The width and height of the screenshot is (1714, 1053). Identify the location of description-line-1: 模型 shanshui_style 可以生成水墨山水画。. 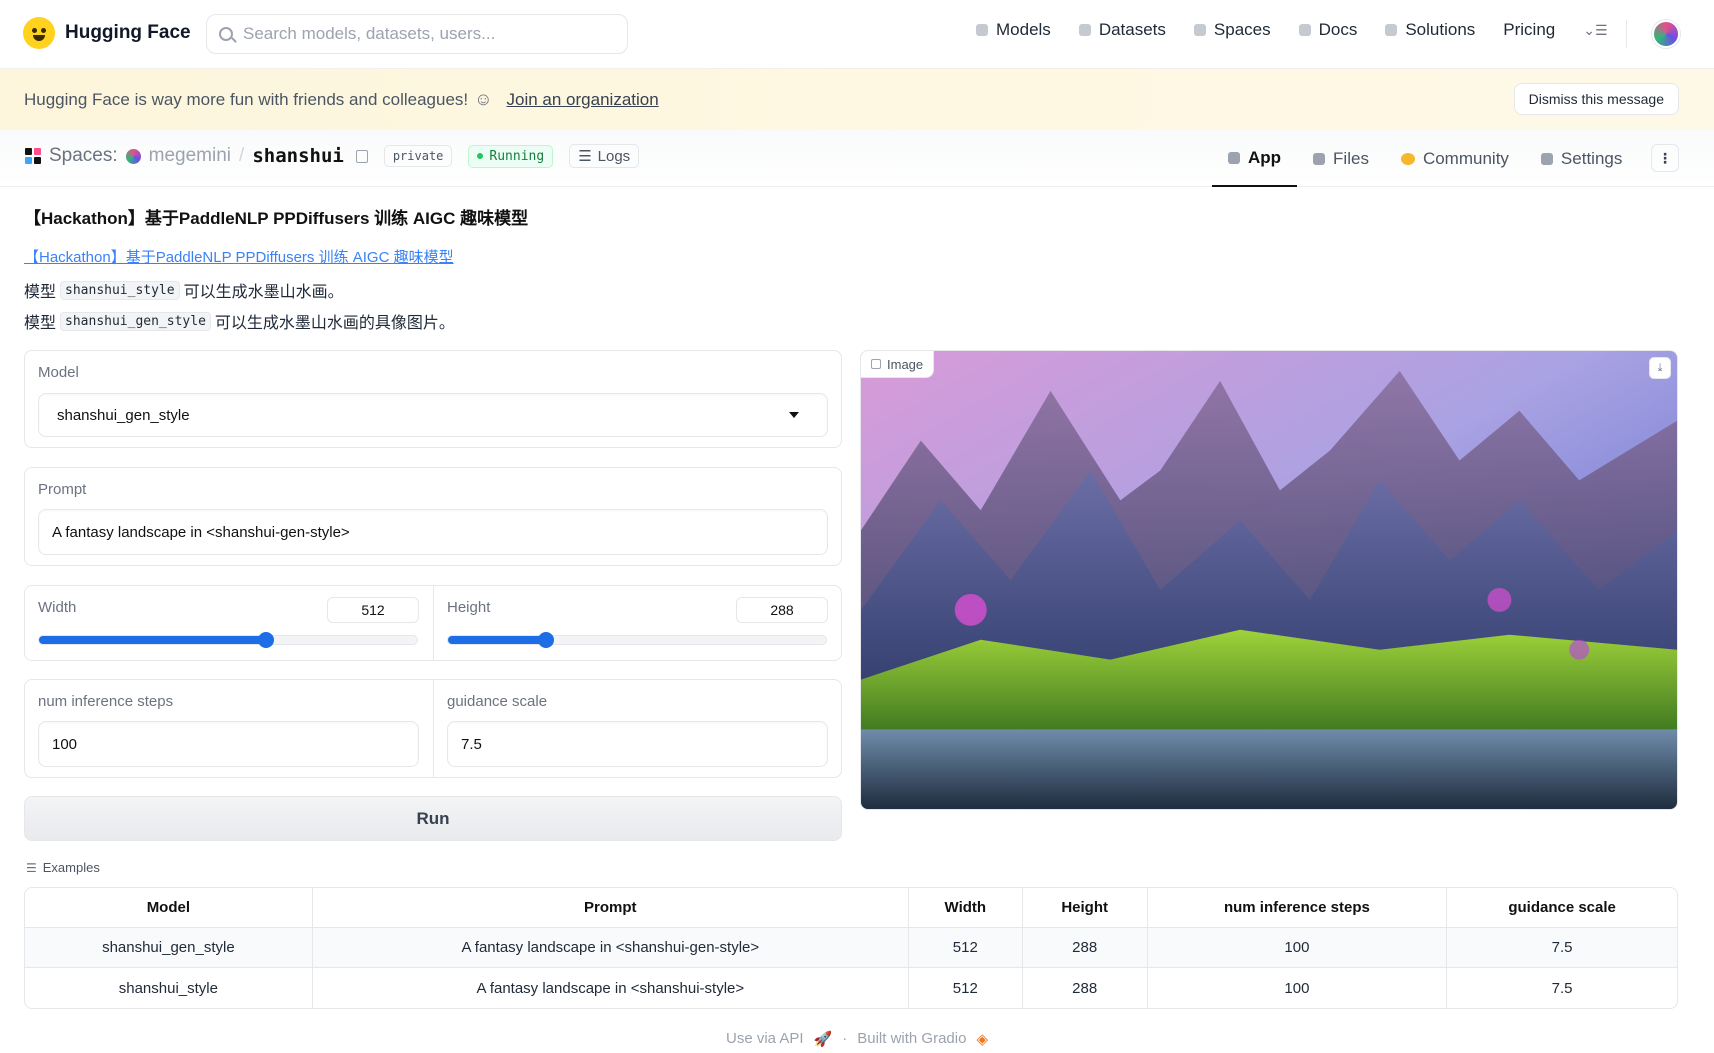
(184, 290).